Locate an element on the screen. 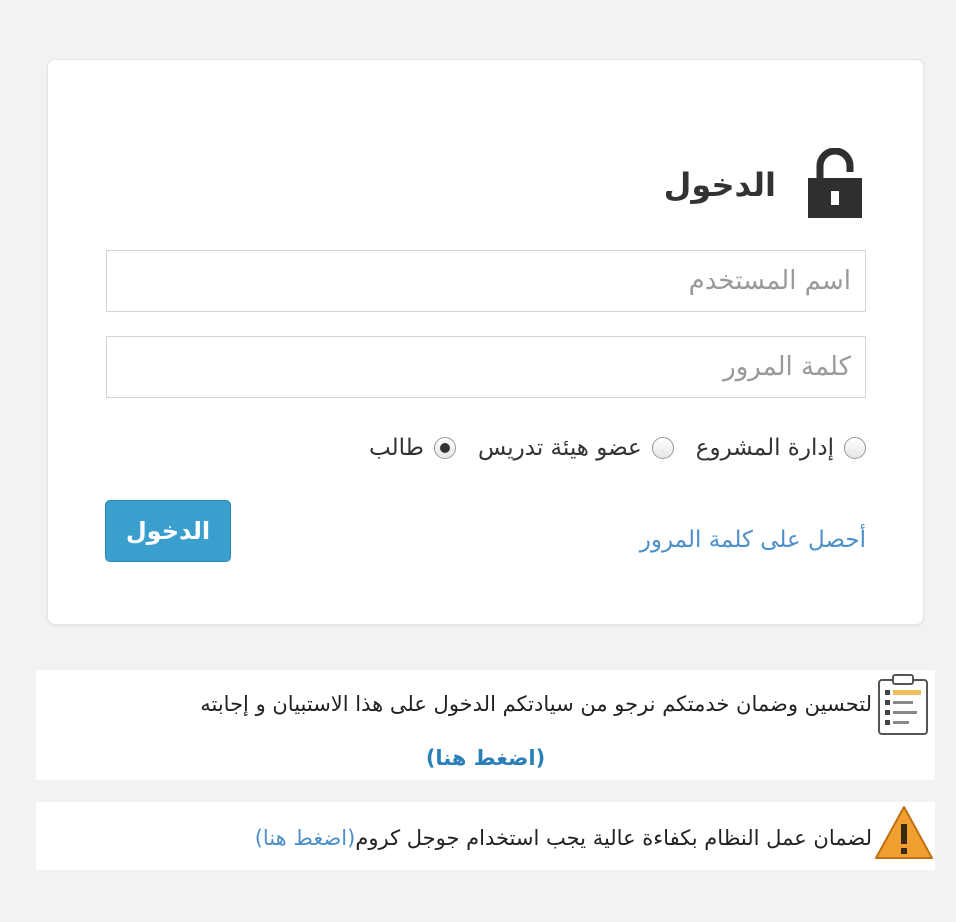  role-label-faculty: عضو هيئة تدريس is located at coordinates (559, 448).